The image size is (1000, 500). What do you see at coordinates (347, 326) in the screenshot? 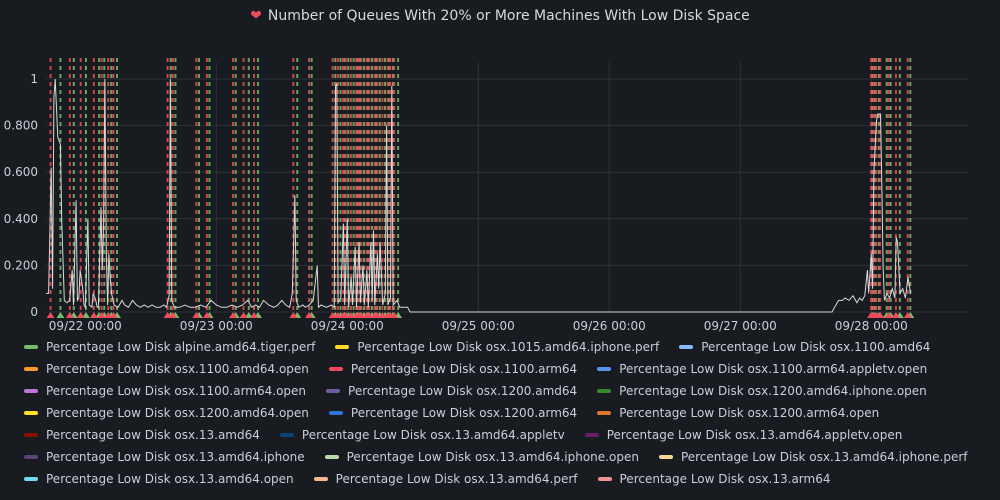
I see `x-tick-label: 09/24 00:00` at bounding box center [347, 326].